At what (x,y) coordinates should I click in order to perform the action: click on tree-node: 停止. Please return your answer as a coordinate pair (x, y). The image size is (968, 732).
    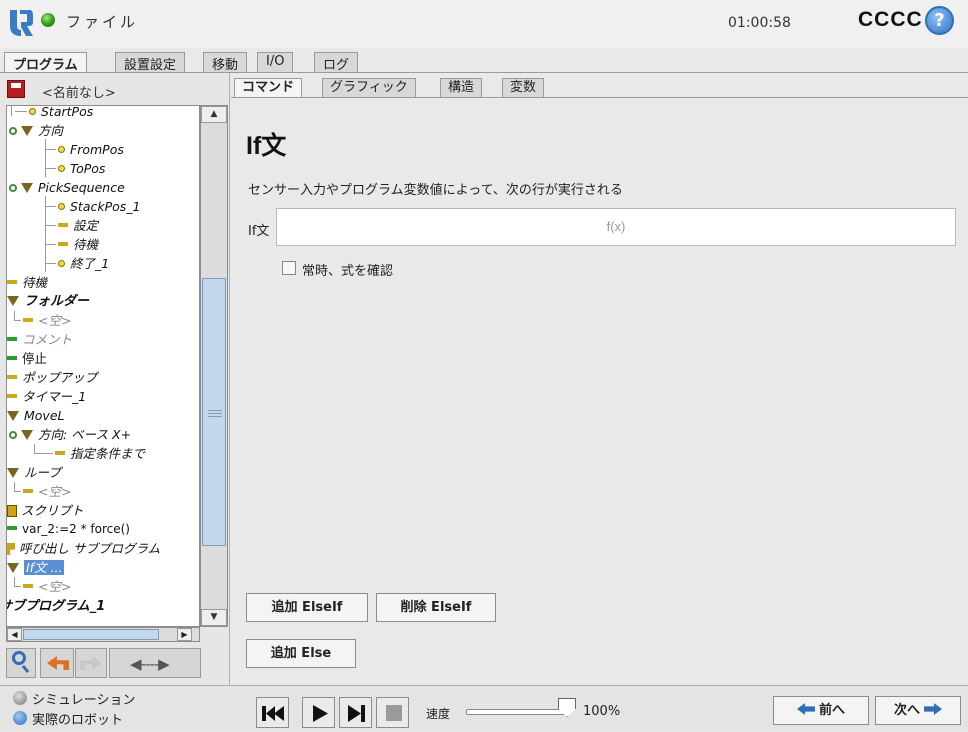
    Looking at the image, I should click on (27, 358).